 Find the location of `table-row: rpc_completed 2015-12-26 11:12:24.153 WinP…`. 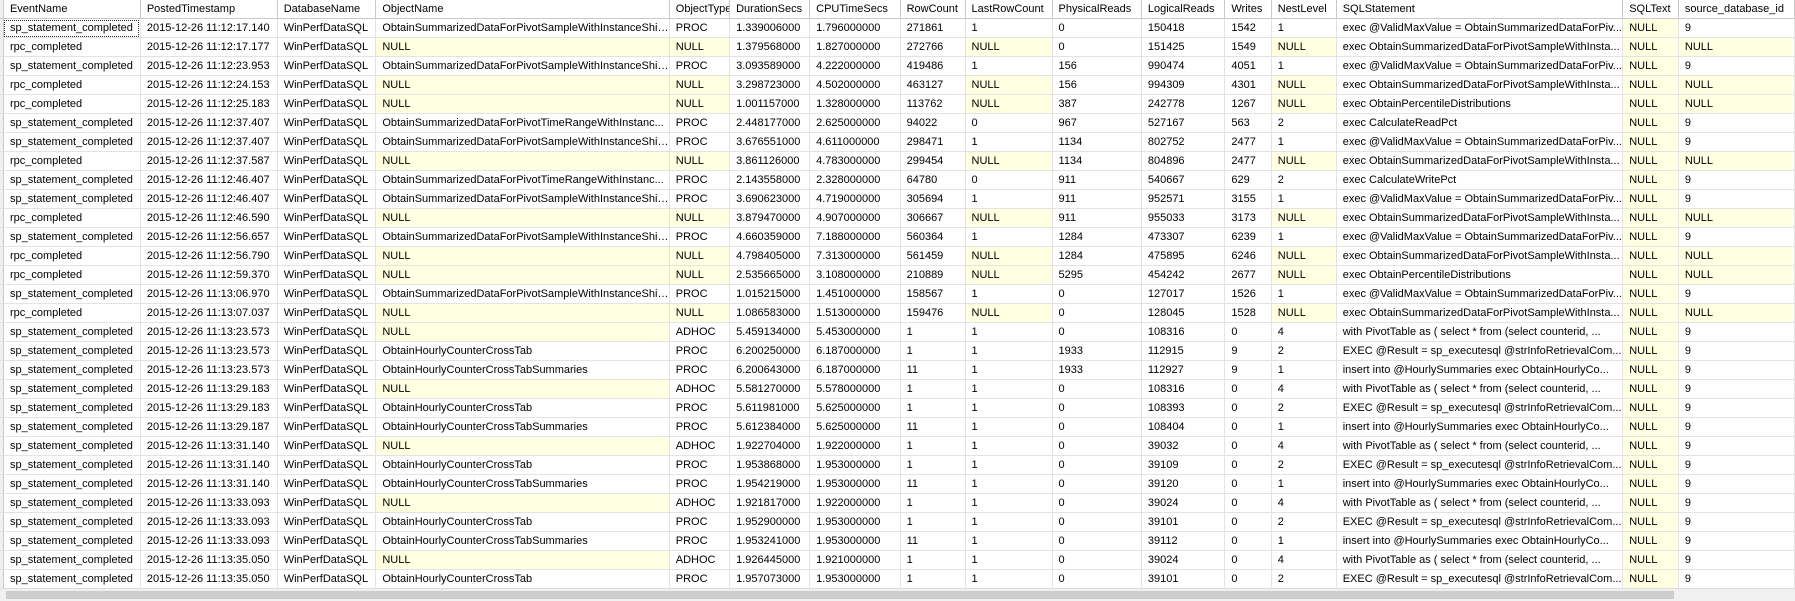

table-row: rpc_completed 2015-12-26 11:12:24.153 WinP… is located at coordinates (897, 85).